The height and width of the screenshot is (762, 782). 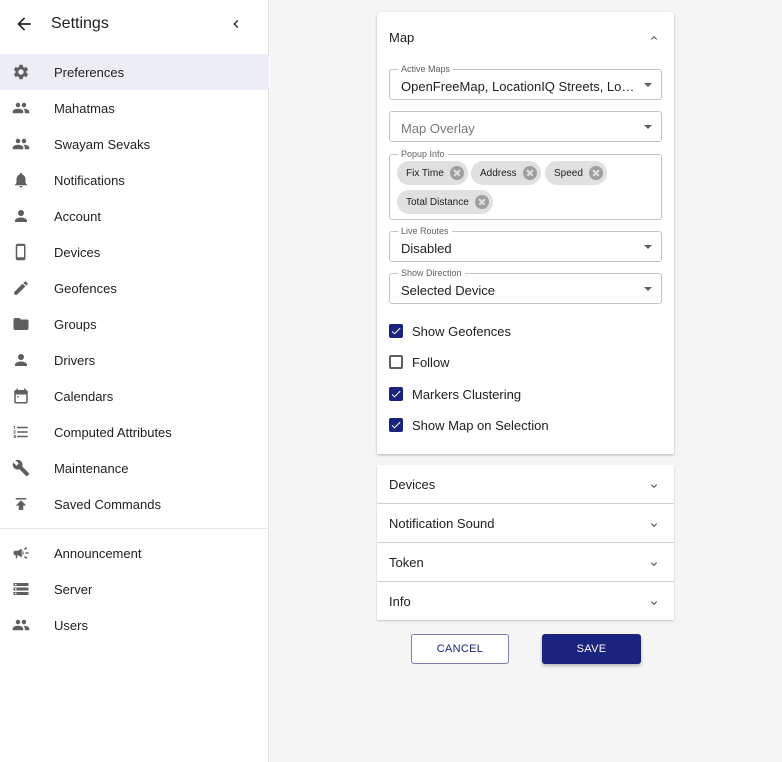 I want to click on markers-clustering-checkbox: Markers Clustering, so click(x=455, y=394).